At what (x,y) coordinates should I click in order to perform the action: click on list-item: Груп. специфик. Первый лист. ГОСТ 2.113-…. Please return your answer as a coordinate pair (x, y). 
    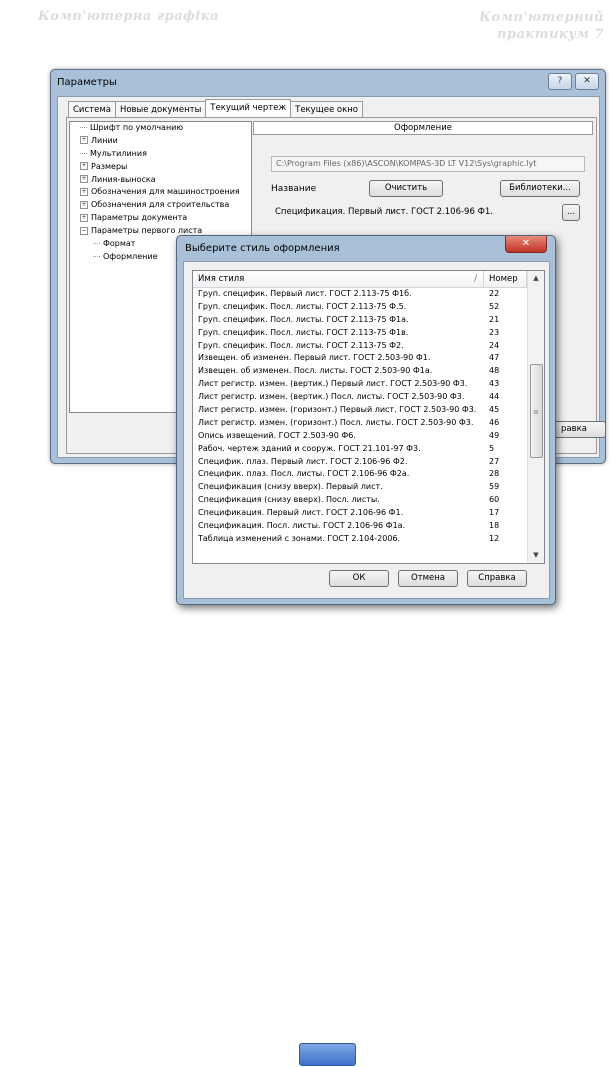
    Looking at the image, I should click on (360, 294).